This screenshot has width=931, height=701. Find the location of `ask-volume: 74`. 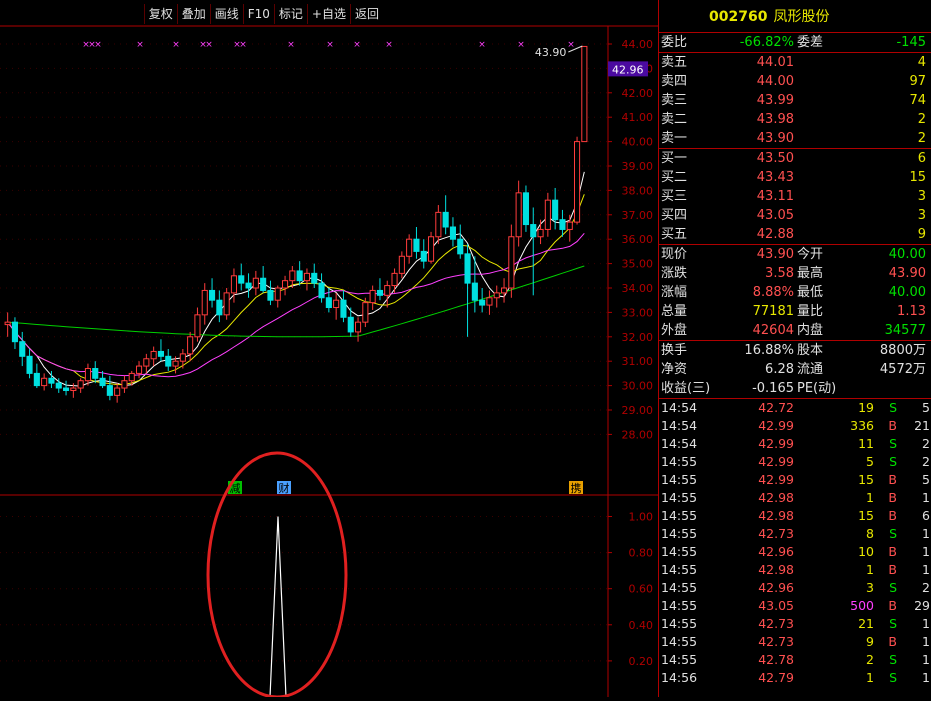

ask-volume: 74 is located at coordinates (917, 100).